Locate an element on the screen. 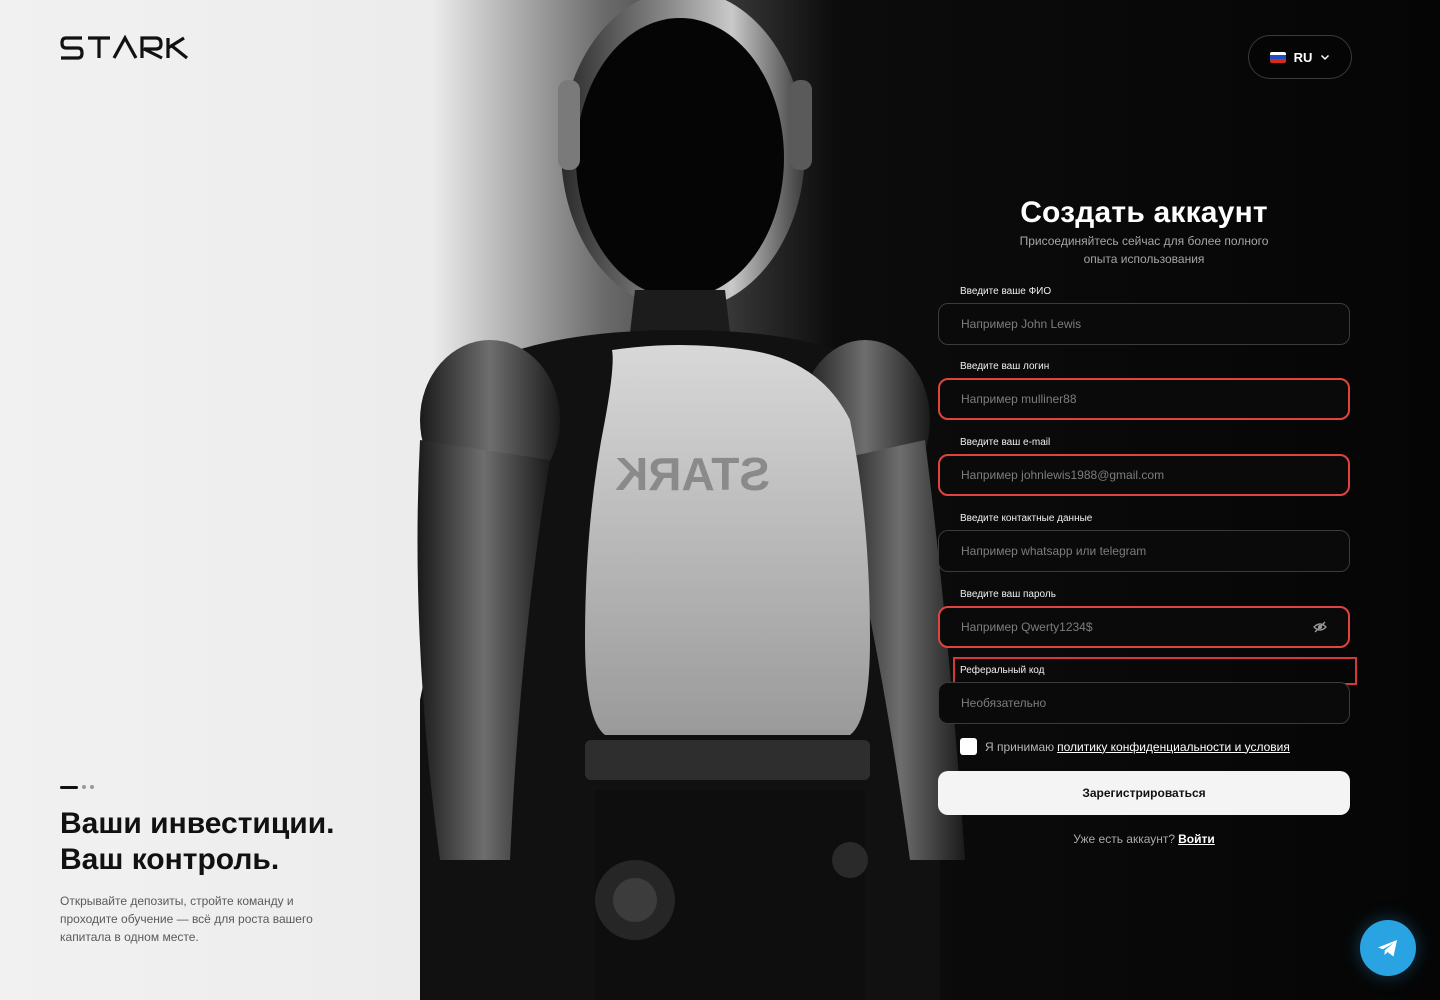  fullname-input is located at coordinates (1144, 324).